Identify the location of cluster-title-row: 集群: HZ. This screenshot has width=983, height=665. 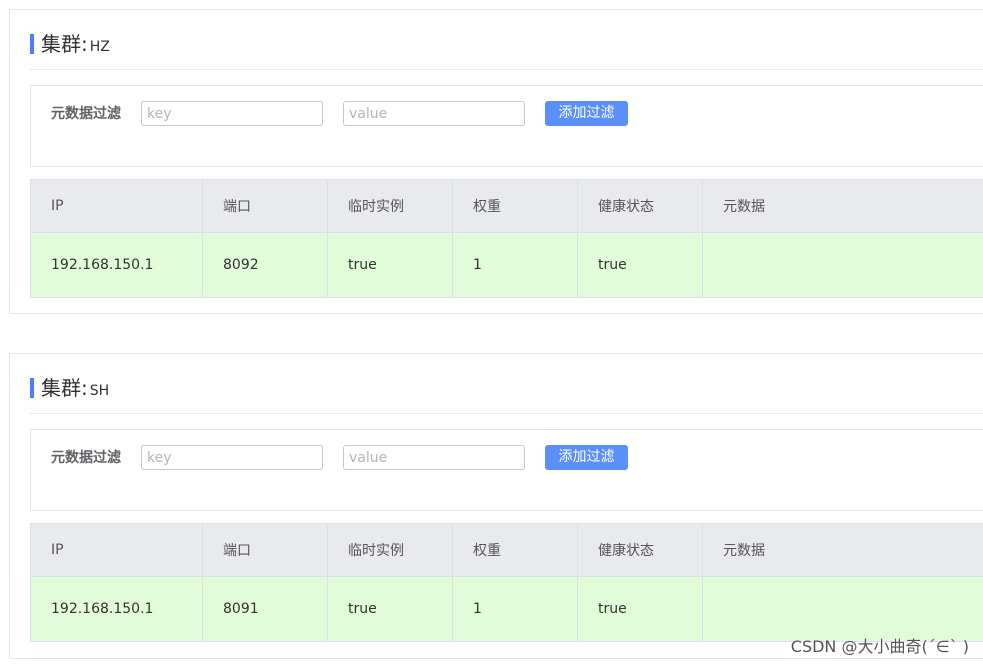
(506, 40).